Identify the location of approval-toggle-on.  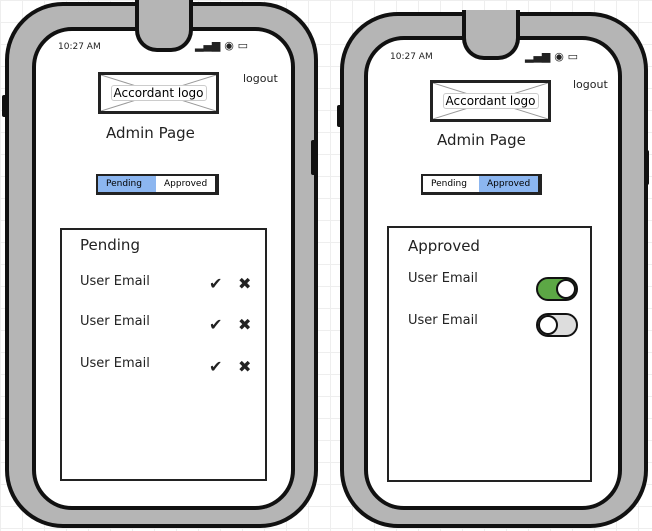
(557, 289).